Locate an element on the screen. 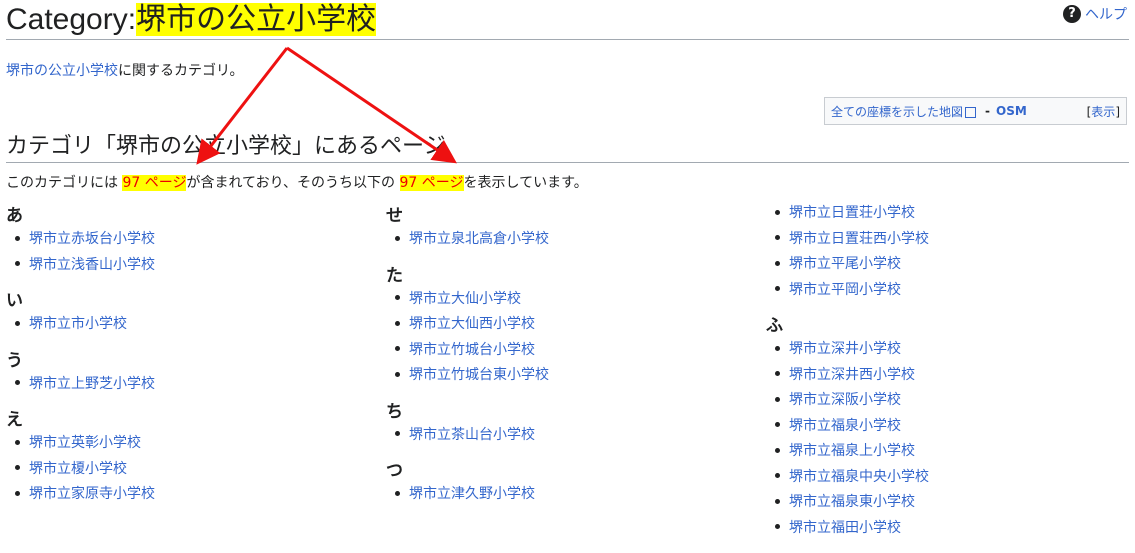 This screenshot has height=553, width=1135. school-page-link: 堺市立茶山台小学校 is located at coordinates (472, 435).